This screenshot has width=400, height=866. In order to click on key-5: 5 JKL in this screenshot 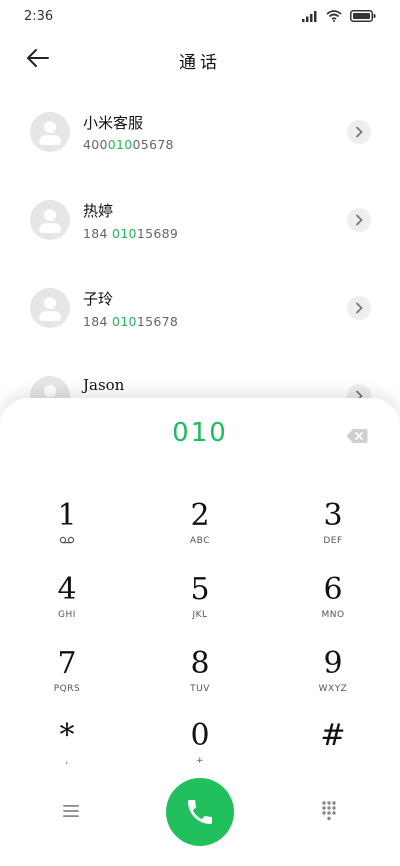, I will do `click(200, 605)`.